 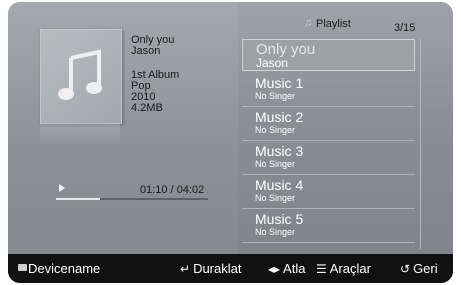 I want to click on left-right-icon: ◂▸, so click(x=274, y=269).